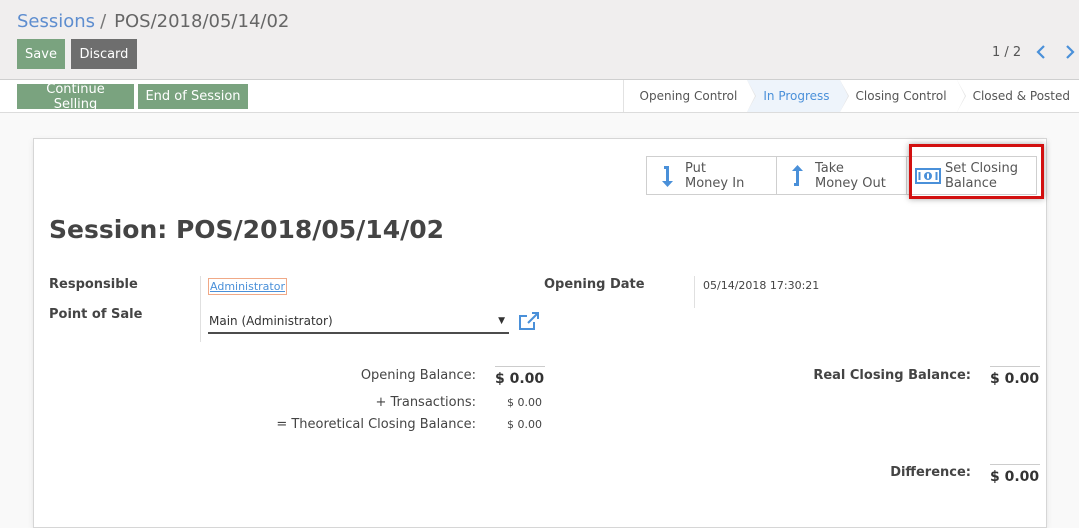  Describe the element at coordinates (1007, 52) in the screenshot. I see `pager-value: 1 / 2` at that location.